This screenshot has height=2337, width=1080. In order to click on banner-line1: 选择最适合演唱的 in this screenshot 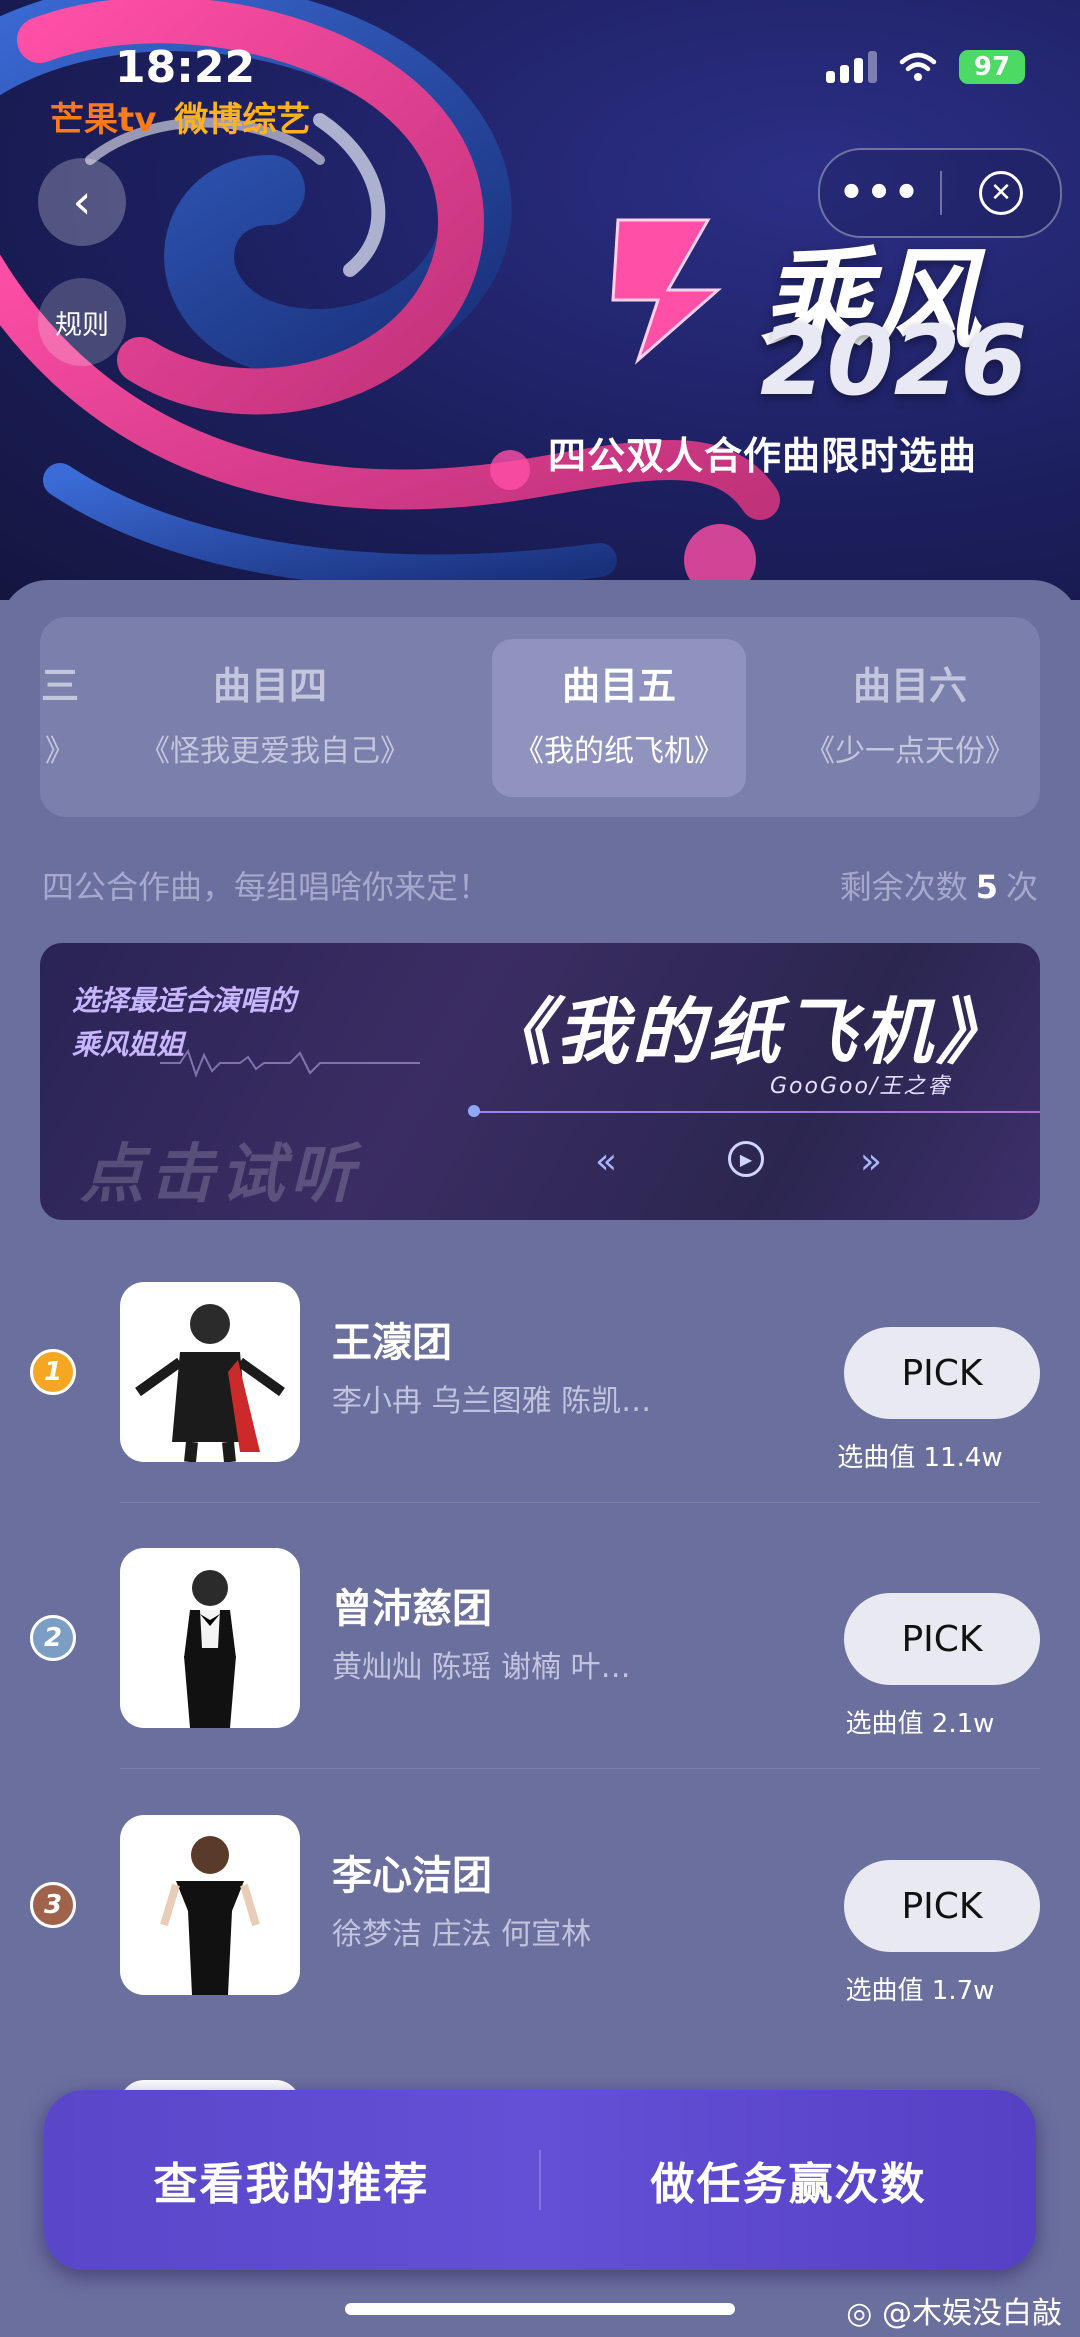, I will do `click(184, 1000)`.